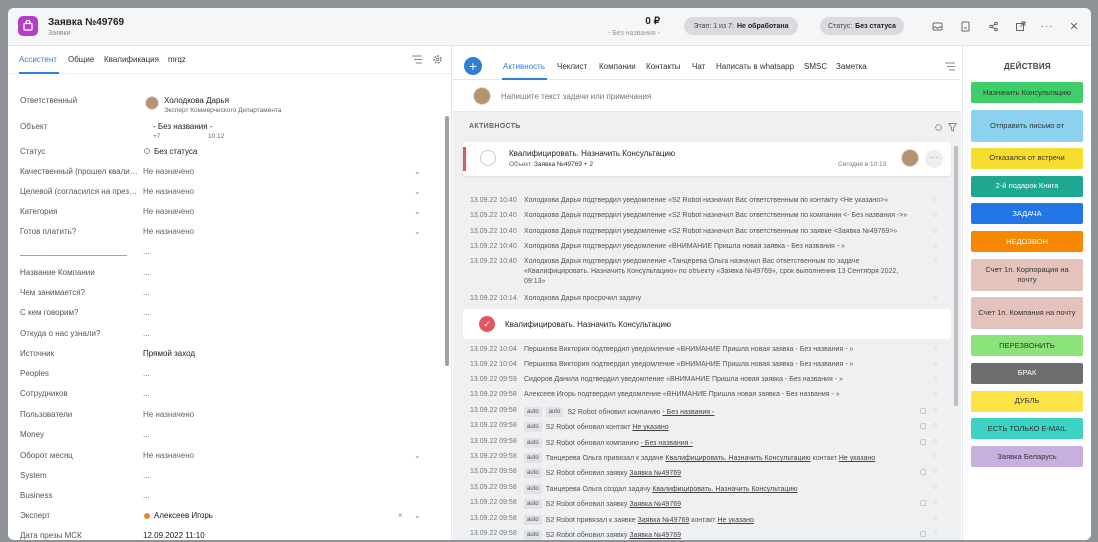 The image size is (1098, 542). I want to click on open-external-icon, so click(1020, 26).